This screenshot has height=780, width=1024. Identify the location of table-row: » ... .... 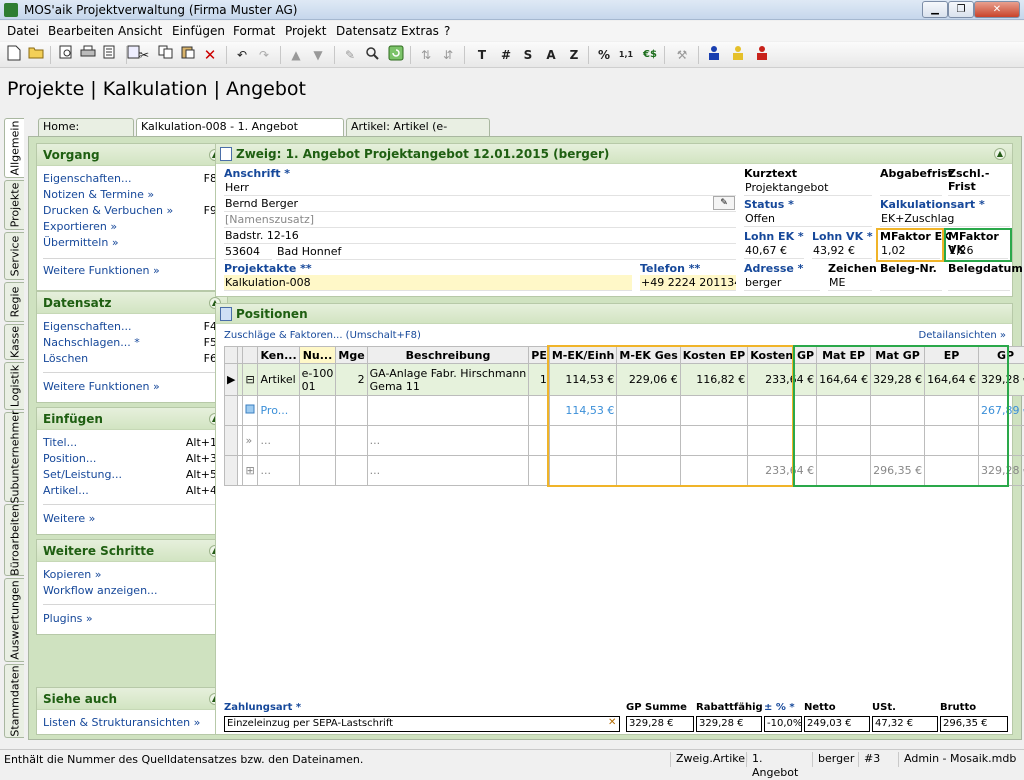
(624, 441).